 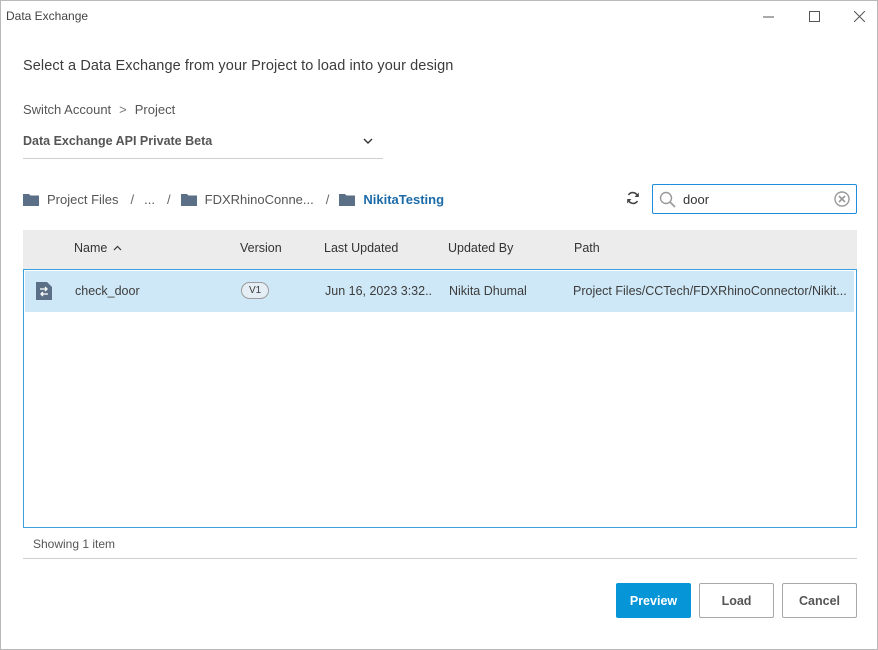 What do you see at coordinates (155, 109) in the screenshot?
I see `project-crumb: Project` at bounding box center [155, 109].